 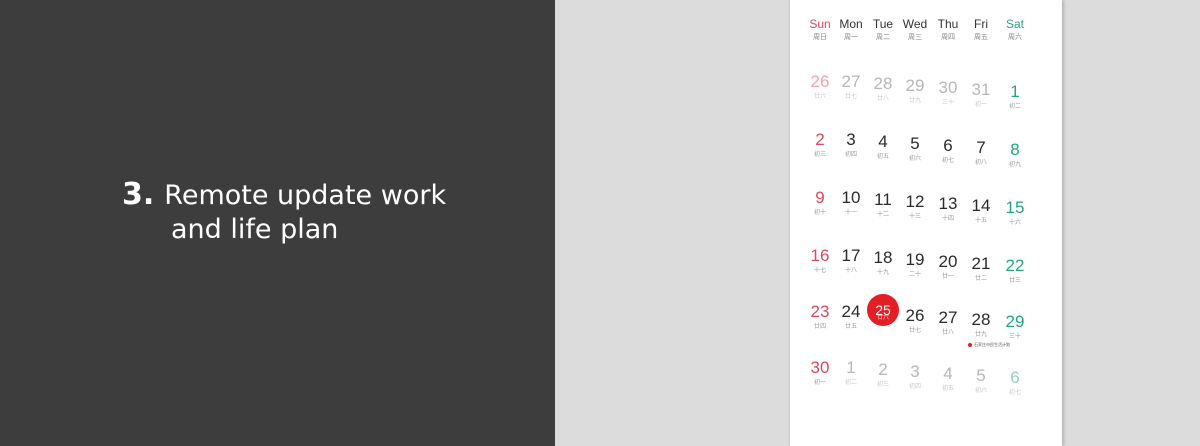 What do you see at coordinates (992, 344) in the screenshot?
I see `event-note-text: 石家庄市民生活计划` at bounding box center [992, 344].